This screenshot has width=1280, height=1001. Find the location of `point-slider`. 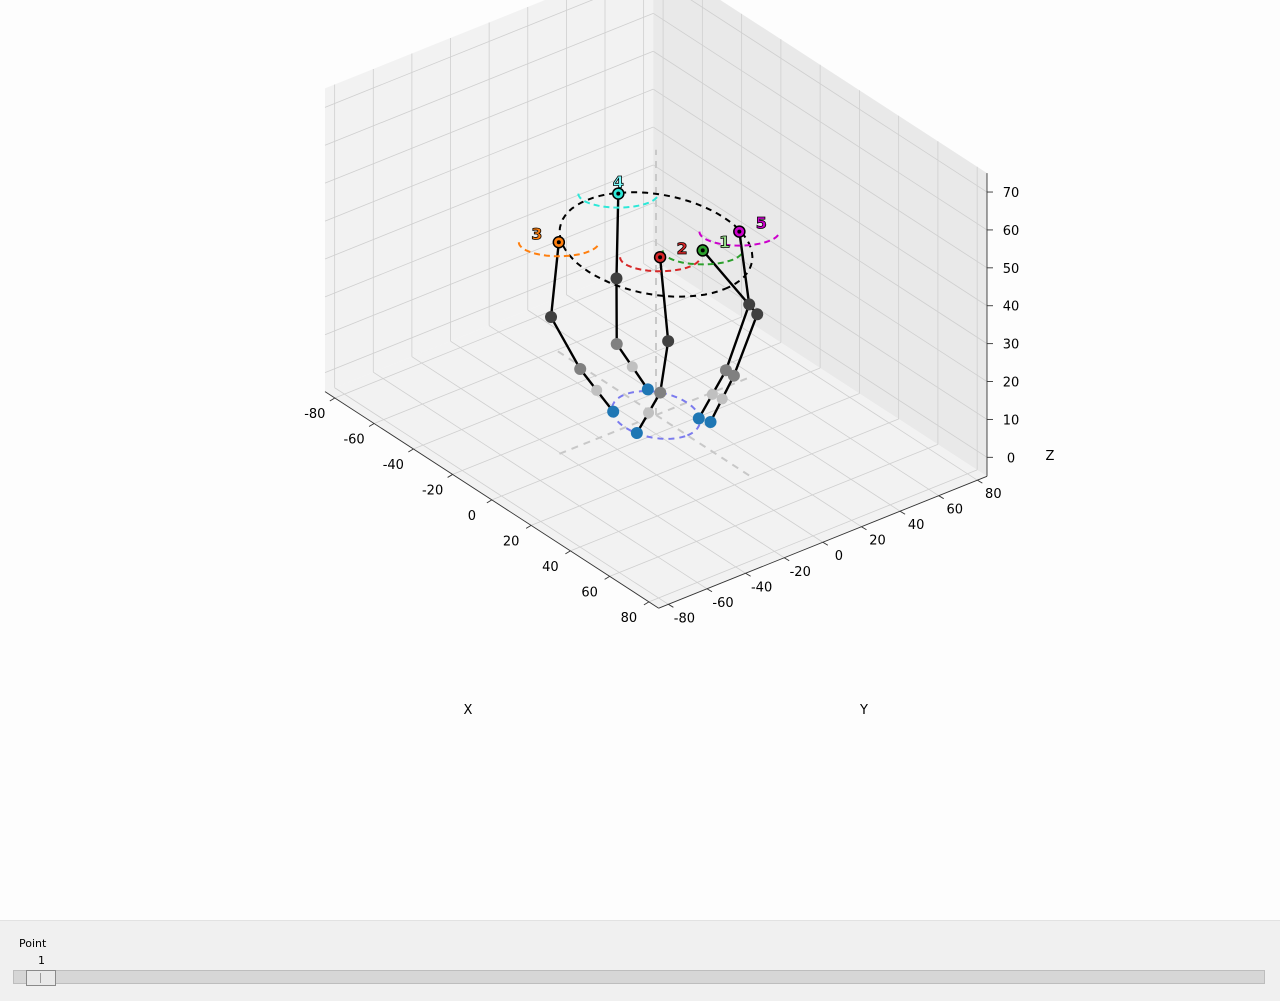

point-slider is located at coordinates (639, 978).